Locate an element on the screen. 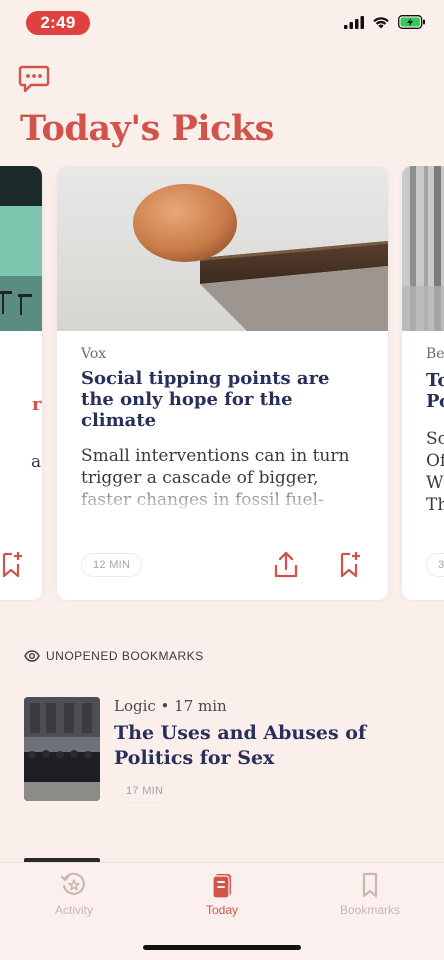  status-bar: 2:49 is located at coordinates (222, 24).